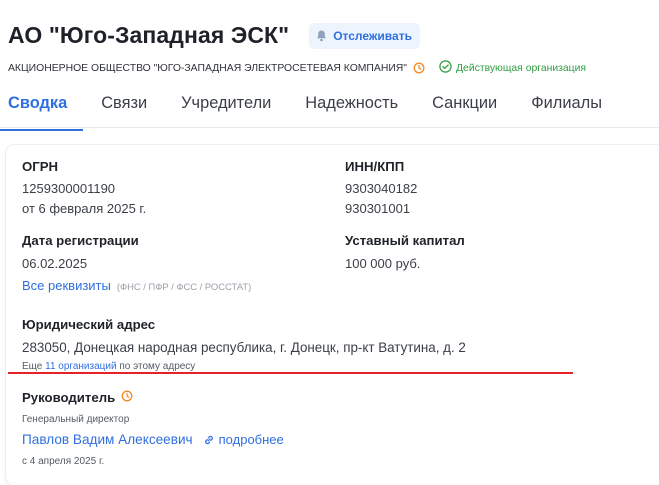 The width and height of the screenshot is (659, 485). I want to click on status-badge: Действующая организация, so click(512, 68).